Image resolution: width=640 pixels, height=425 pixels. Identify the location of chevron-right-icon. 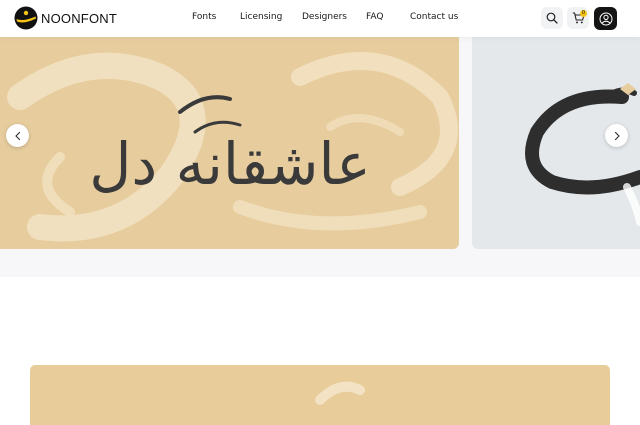
(617, 135).